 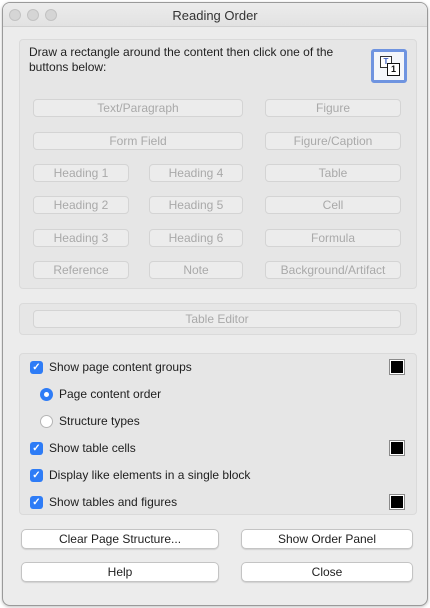 What do you see at coordinates (46, 421) in the screenshot?
I see `radio-unselected-icon` at bounding box center [46, 421].